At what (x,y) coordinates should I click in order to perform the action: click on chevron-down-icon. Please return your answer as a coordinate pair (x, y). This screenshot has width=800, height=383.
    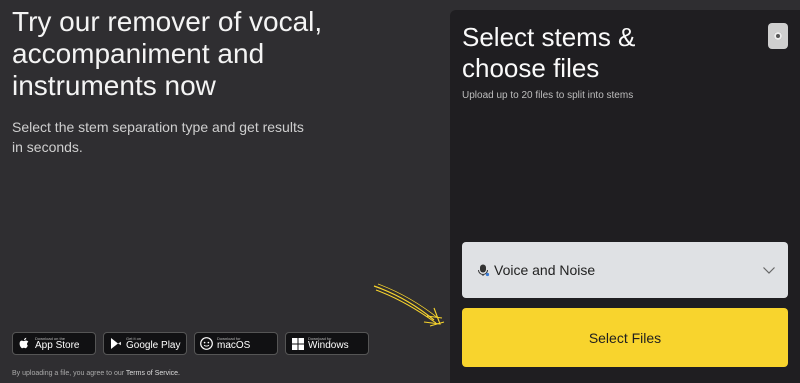
    Looking at the image, I should click on (769, 270).